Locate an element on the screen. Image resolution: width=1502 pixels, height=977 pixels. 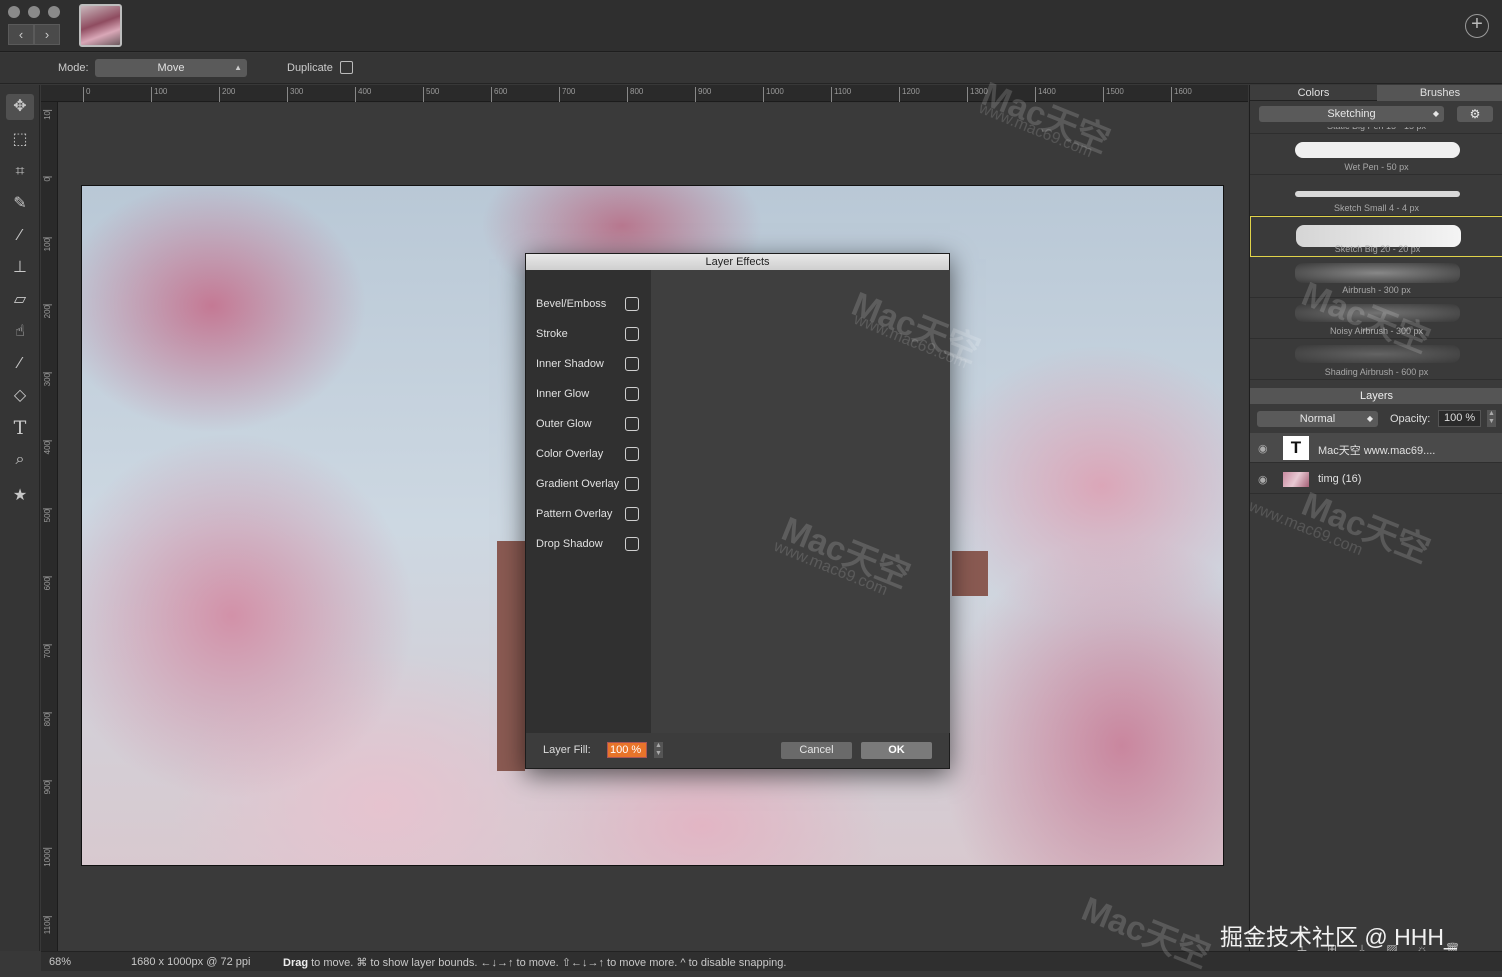
ruler-tick-label: 1000 is located at coordinates (773, 94).